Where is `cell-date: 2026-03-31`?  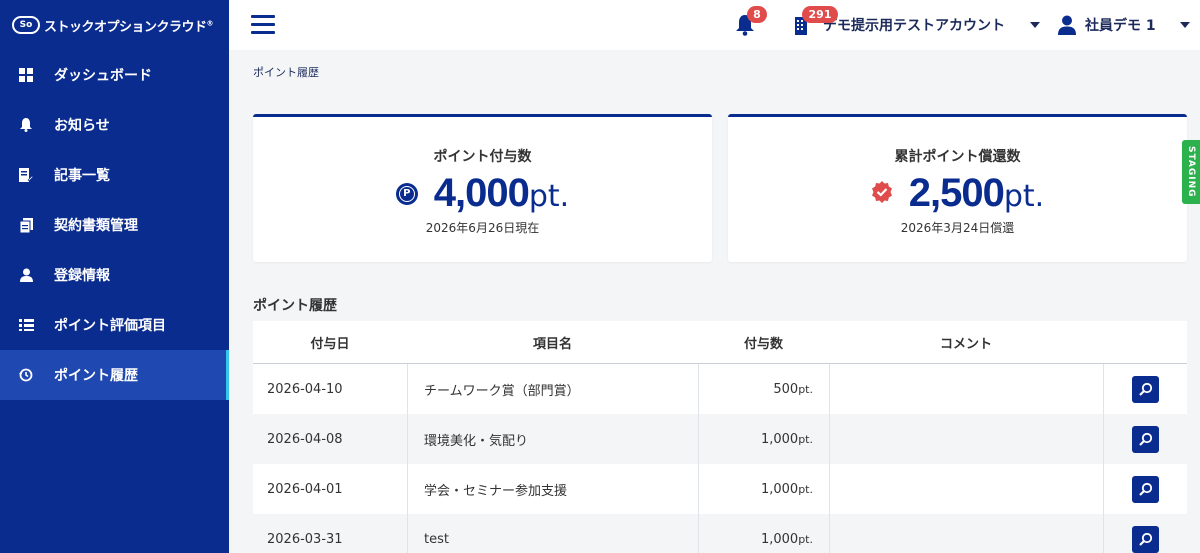
cell-date: 2026-03-31 is located at coordinates (305, 539).